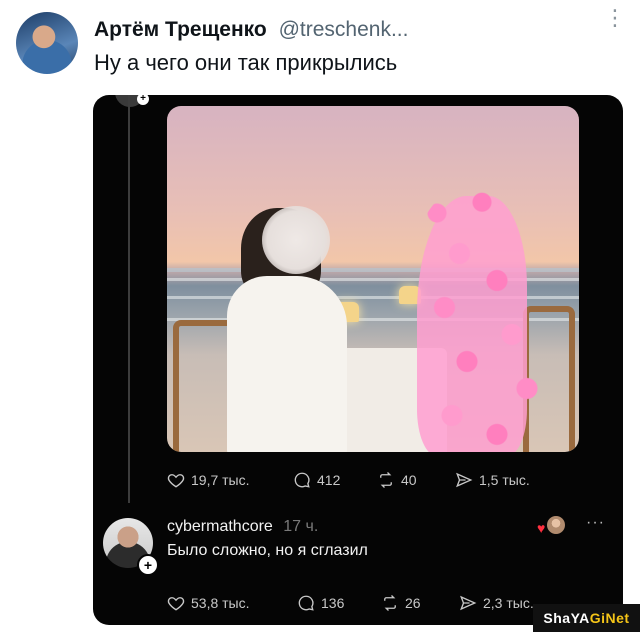 This screenshot has width=640, height=632. What do you see at coordinates (508, 603) in the screenshot?
I see `reply-share-count: 2,3 тыс.` at bounding box center [508, 603].